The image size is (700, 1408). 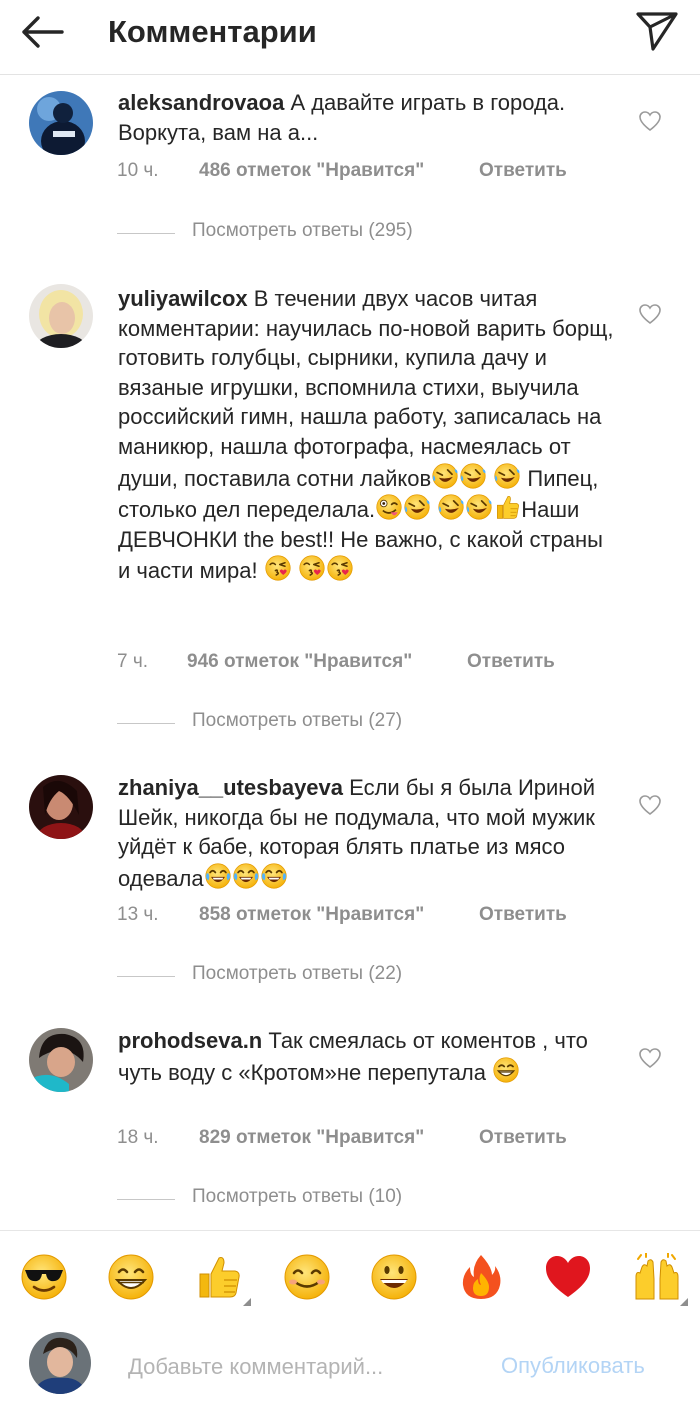 I want to click on likes-count: 486 отметок "Нравится", so click(x=311, y=171).